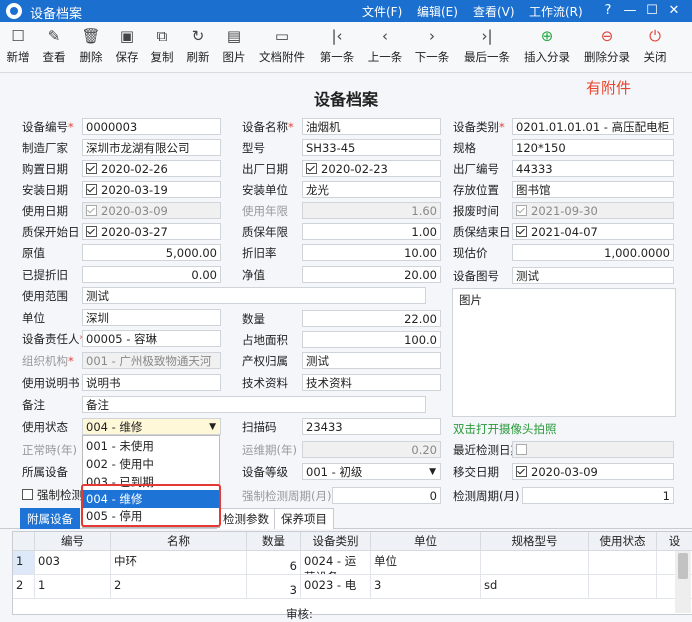 This screenshot has height=622, width=692. Describe the element at coordinates (91, 168) in the screenshot. I see `purchase-date-checkbox` at that location.